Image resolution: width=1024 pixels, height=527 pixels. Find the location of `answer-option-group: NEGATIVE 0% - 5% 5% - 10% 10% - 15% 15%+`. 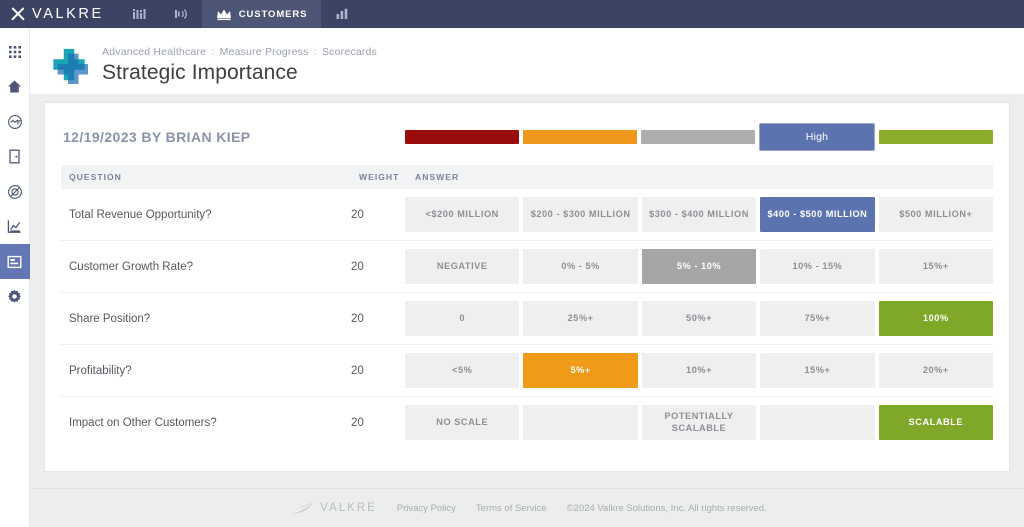

answer-option-group: NEGATIVE 0% - 5% 5% - 10% 10% - 15% 15%+ is located at coordinates (699, 266).